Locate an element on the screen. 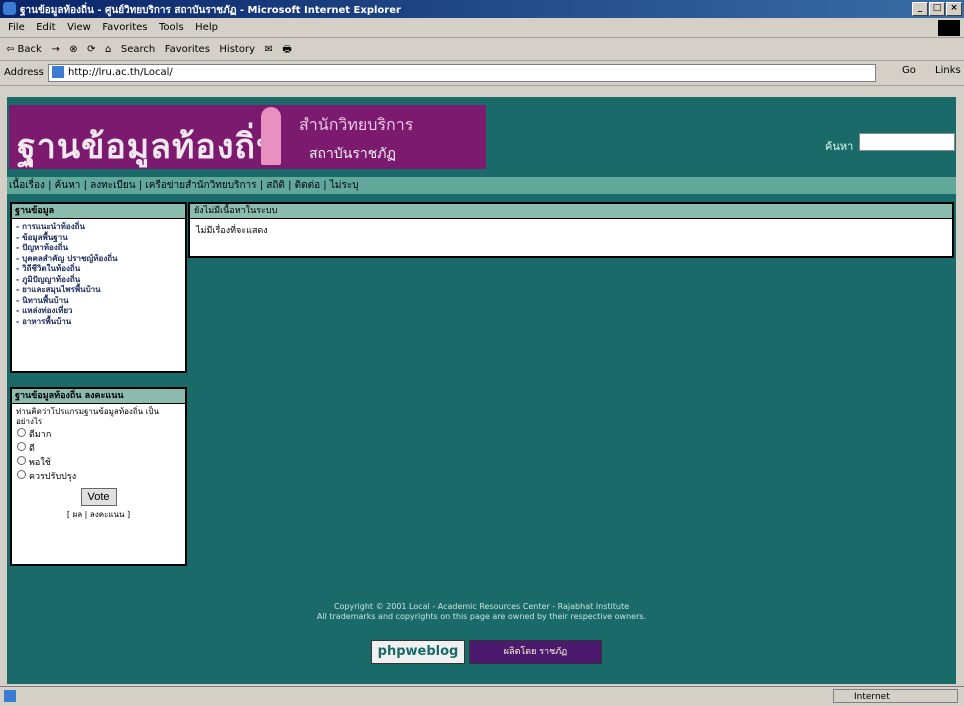  poll-option-label: พอใช้ is located at coordinates (40, 463).